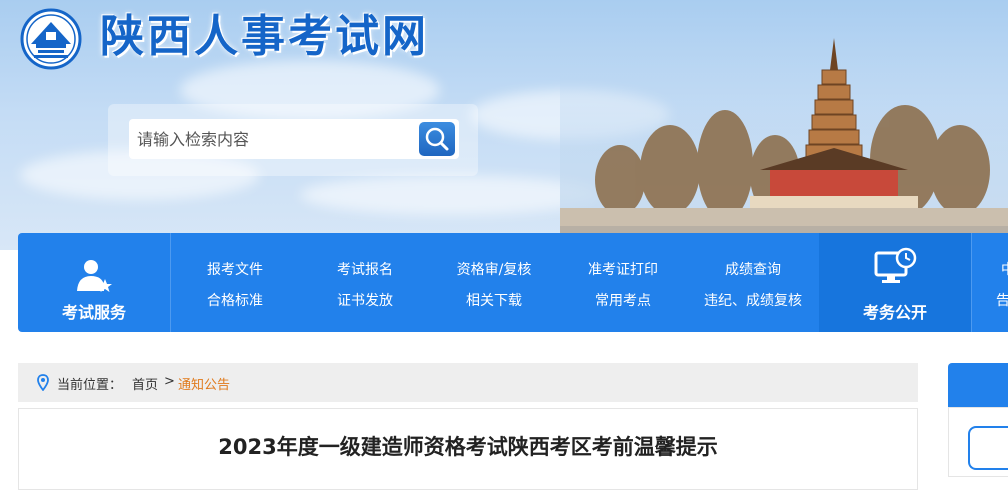  Describe the element at coordinates (365, 269) in the screenshot. I see `nav-link-exam-registration: 考试报名` at that location.